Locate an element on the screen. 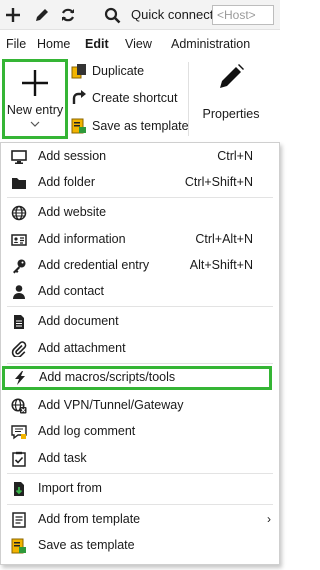  refresh-icon is located at coordinates (68, 15).